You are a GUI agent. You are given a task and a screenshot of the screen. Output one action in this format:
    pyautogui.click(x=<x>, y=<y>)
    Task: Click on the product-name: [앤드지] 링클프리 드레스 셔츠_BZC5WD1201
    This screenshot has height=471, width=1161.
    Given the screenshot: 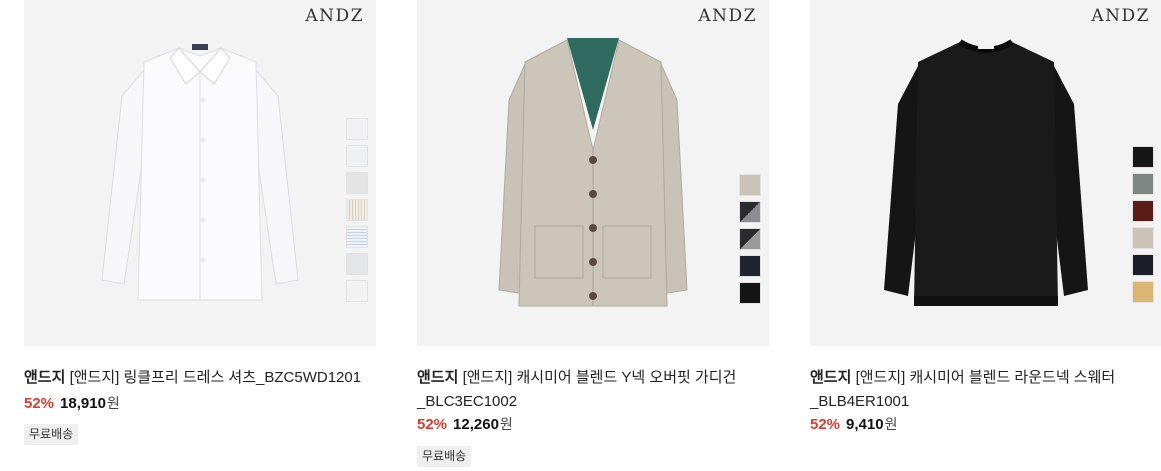 What is the action you would take?
    pyautogui.click(x=215, y=377)
    